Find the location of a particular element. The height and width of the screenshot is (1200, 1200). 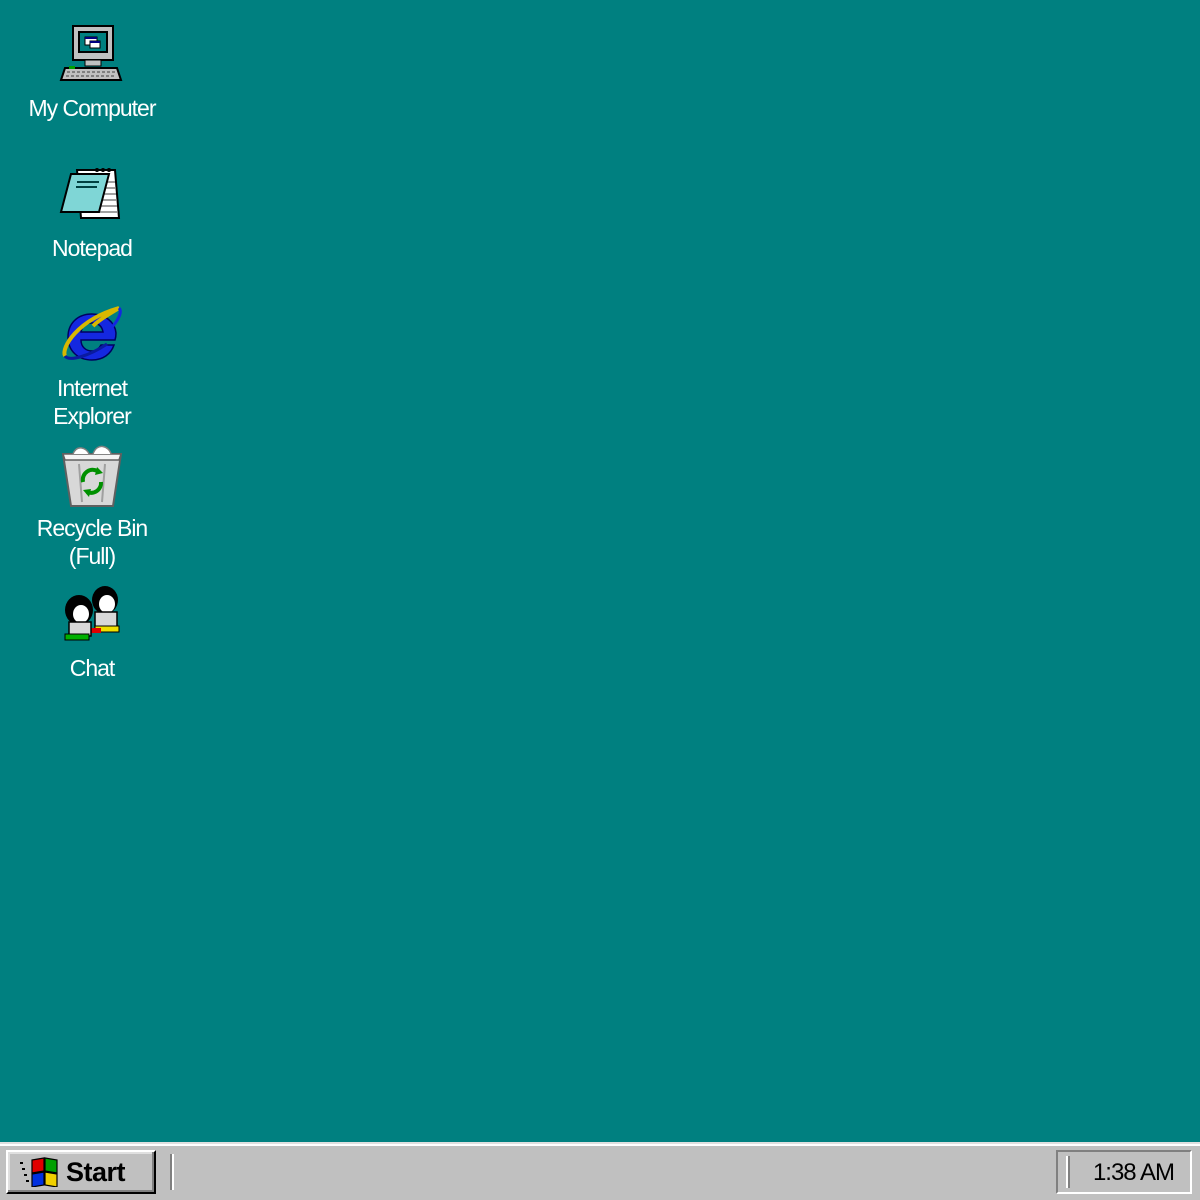

desktop-icon-my-computer: My Computer is located at coordinates (92, 72).